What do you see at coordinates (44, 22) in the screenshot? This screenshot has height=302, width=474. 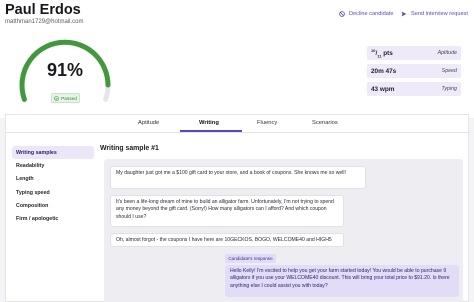 I see `candidate-email: matthman1729@hotmail.com` at bounding box center [44, 22].